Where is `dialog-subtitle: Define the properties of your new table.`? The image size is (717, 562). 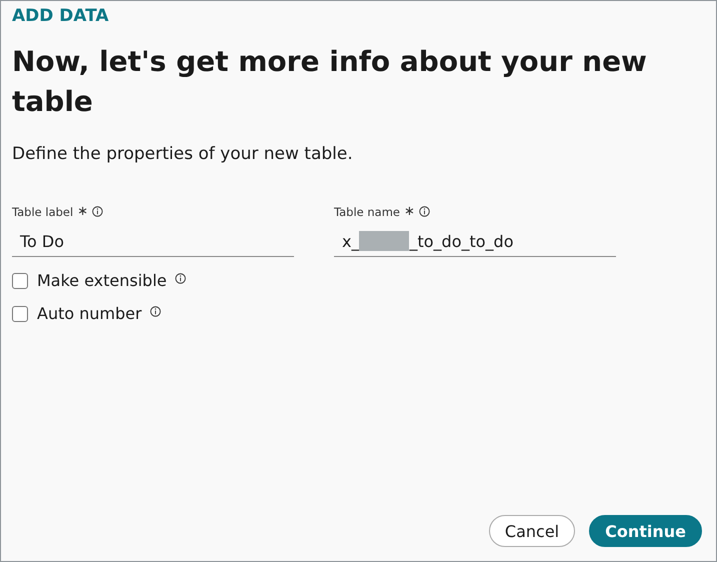
dialog-subtitle: Define the properties of your new table. is located at coordinates (183, 154).